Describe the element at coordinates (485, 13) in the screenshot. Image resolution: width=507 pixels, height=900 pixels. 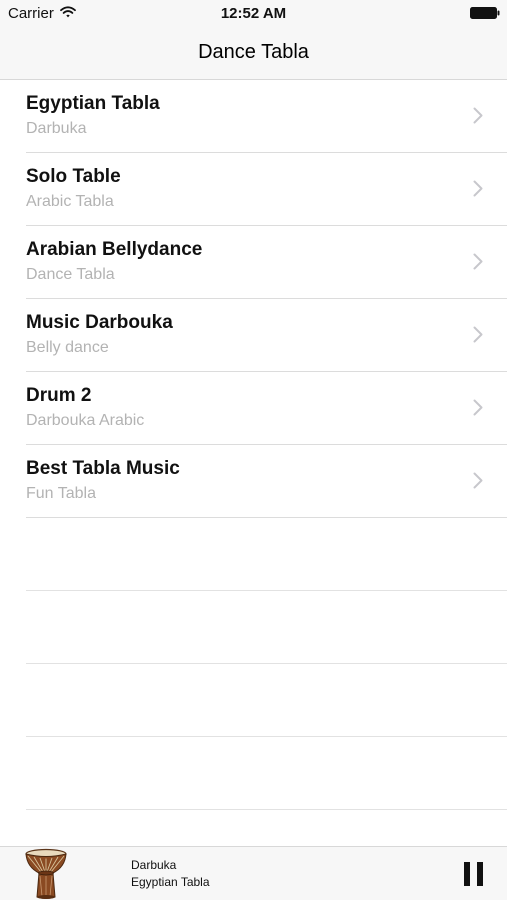
I see `battery-icon` at that location.